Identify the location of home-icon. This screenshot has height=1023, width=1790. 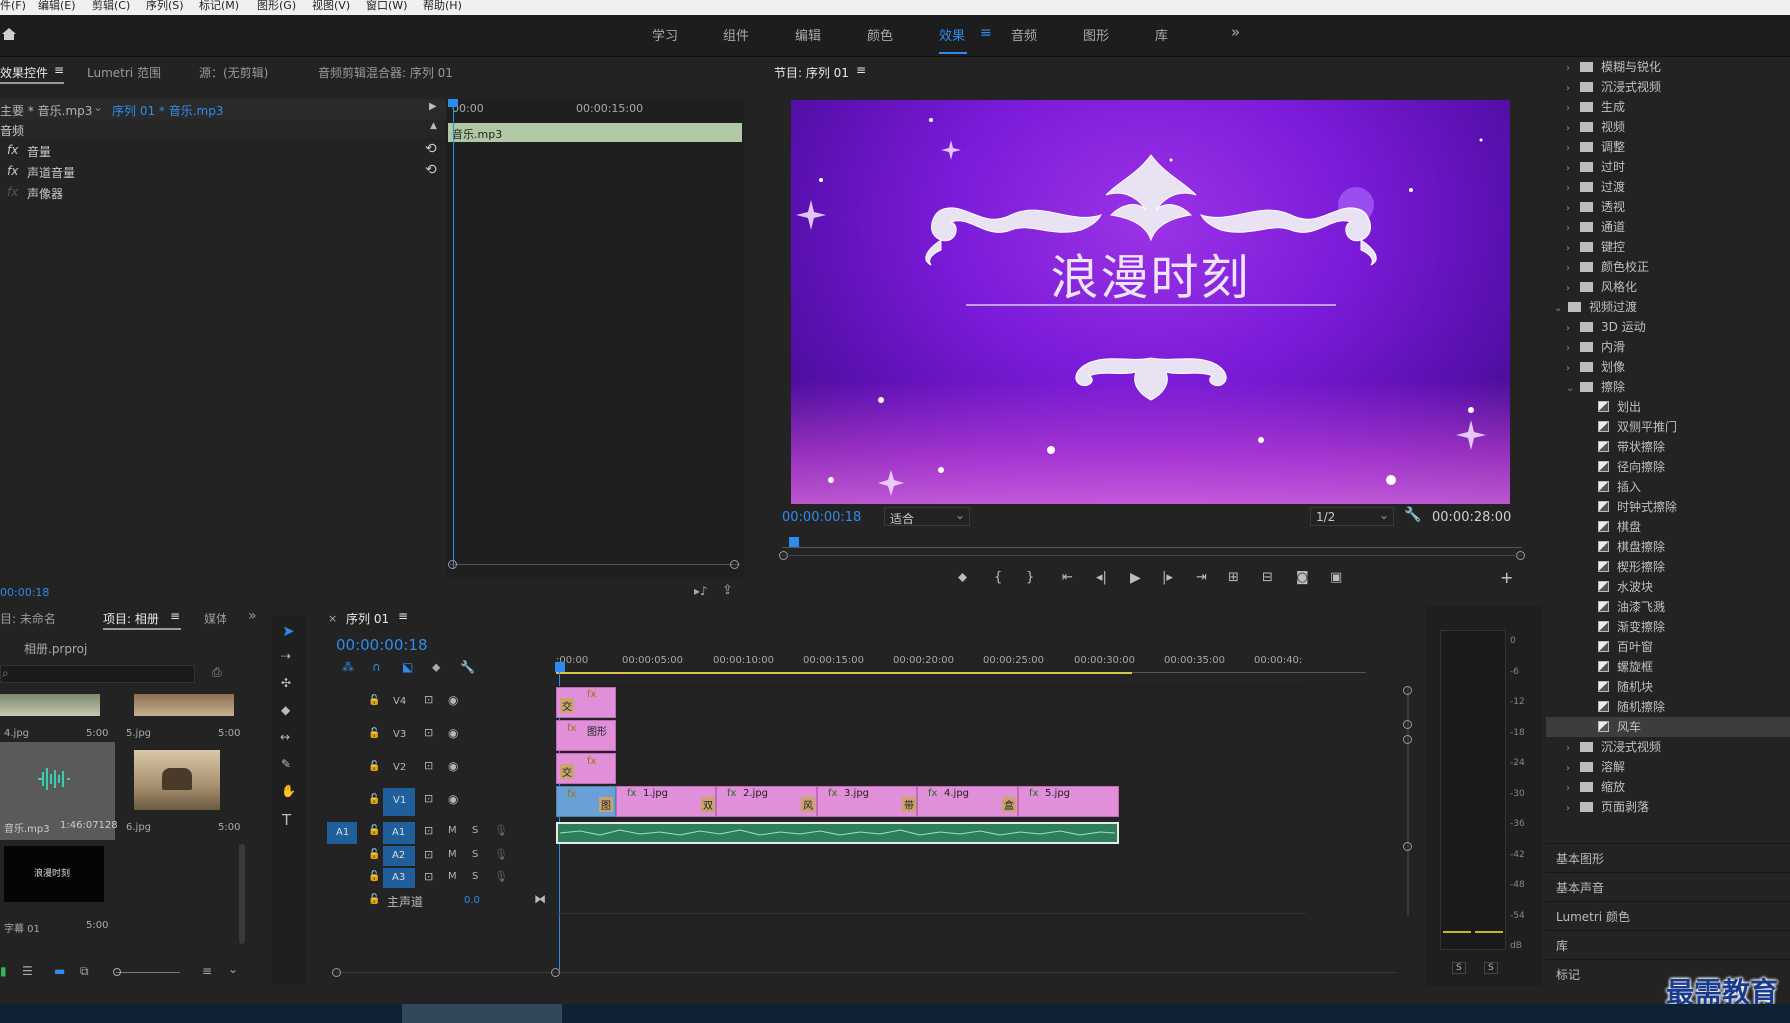
(9, 34).